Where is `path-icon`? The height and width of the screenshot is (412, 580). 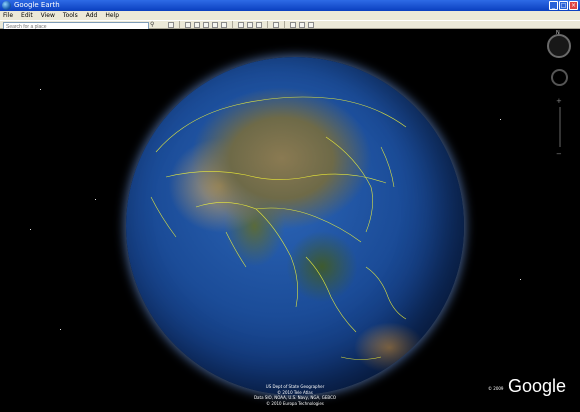
path-icon is located at coordinates (206, 25).